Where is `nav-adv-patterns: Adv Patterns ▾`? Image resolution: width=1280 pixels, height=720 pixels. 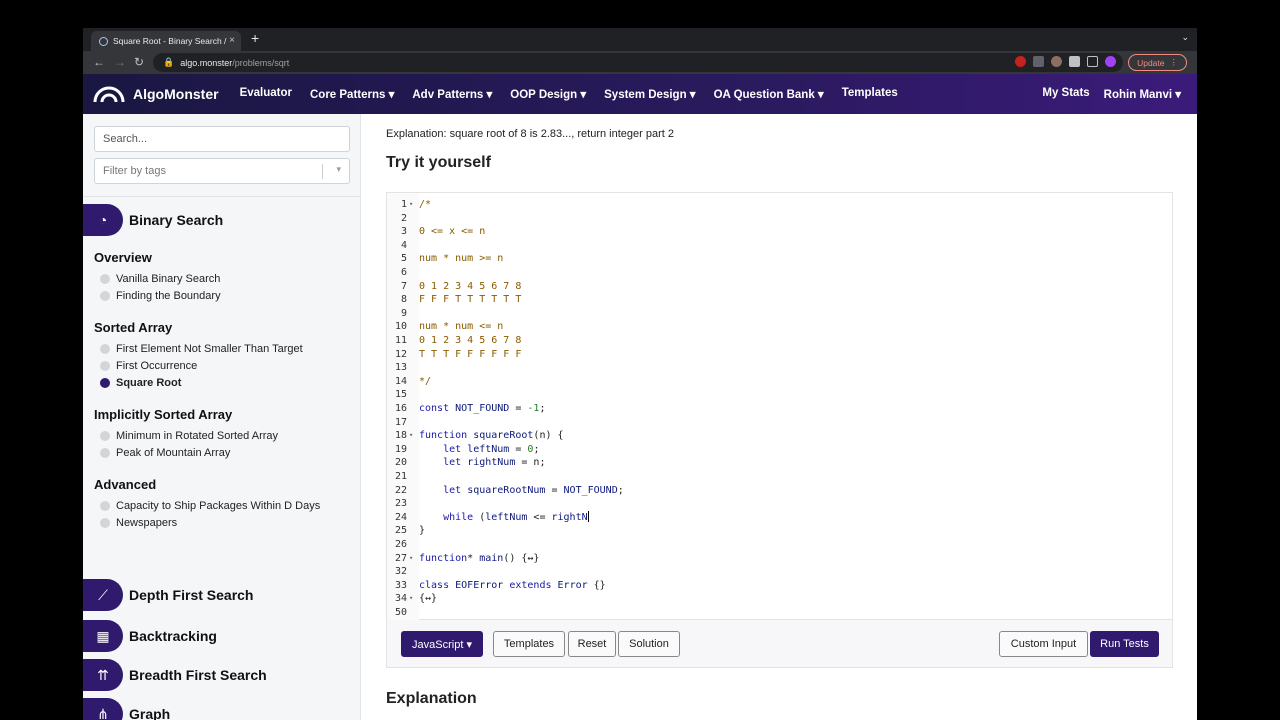 nav-adv-patterns: Adv Patterns ▾ is located at coordinates (452, 94).